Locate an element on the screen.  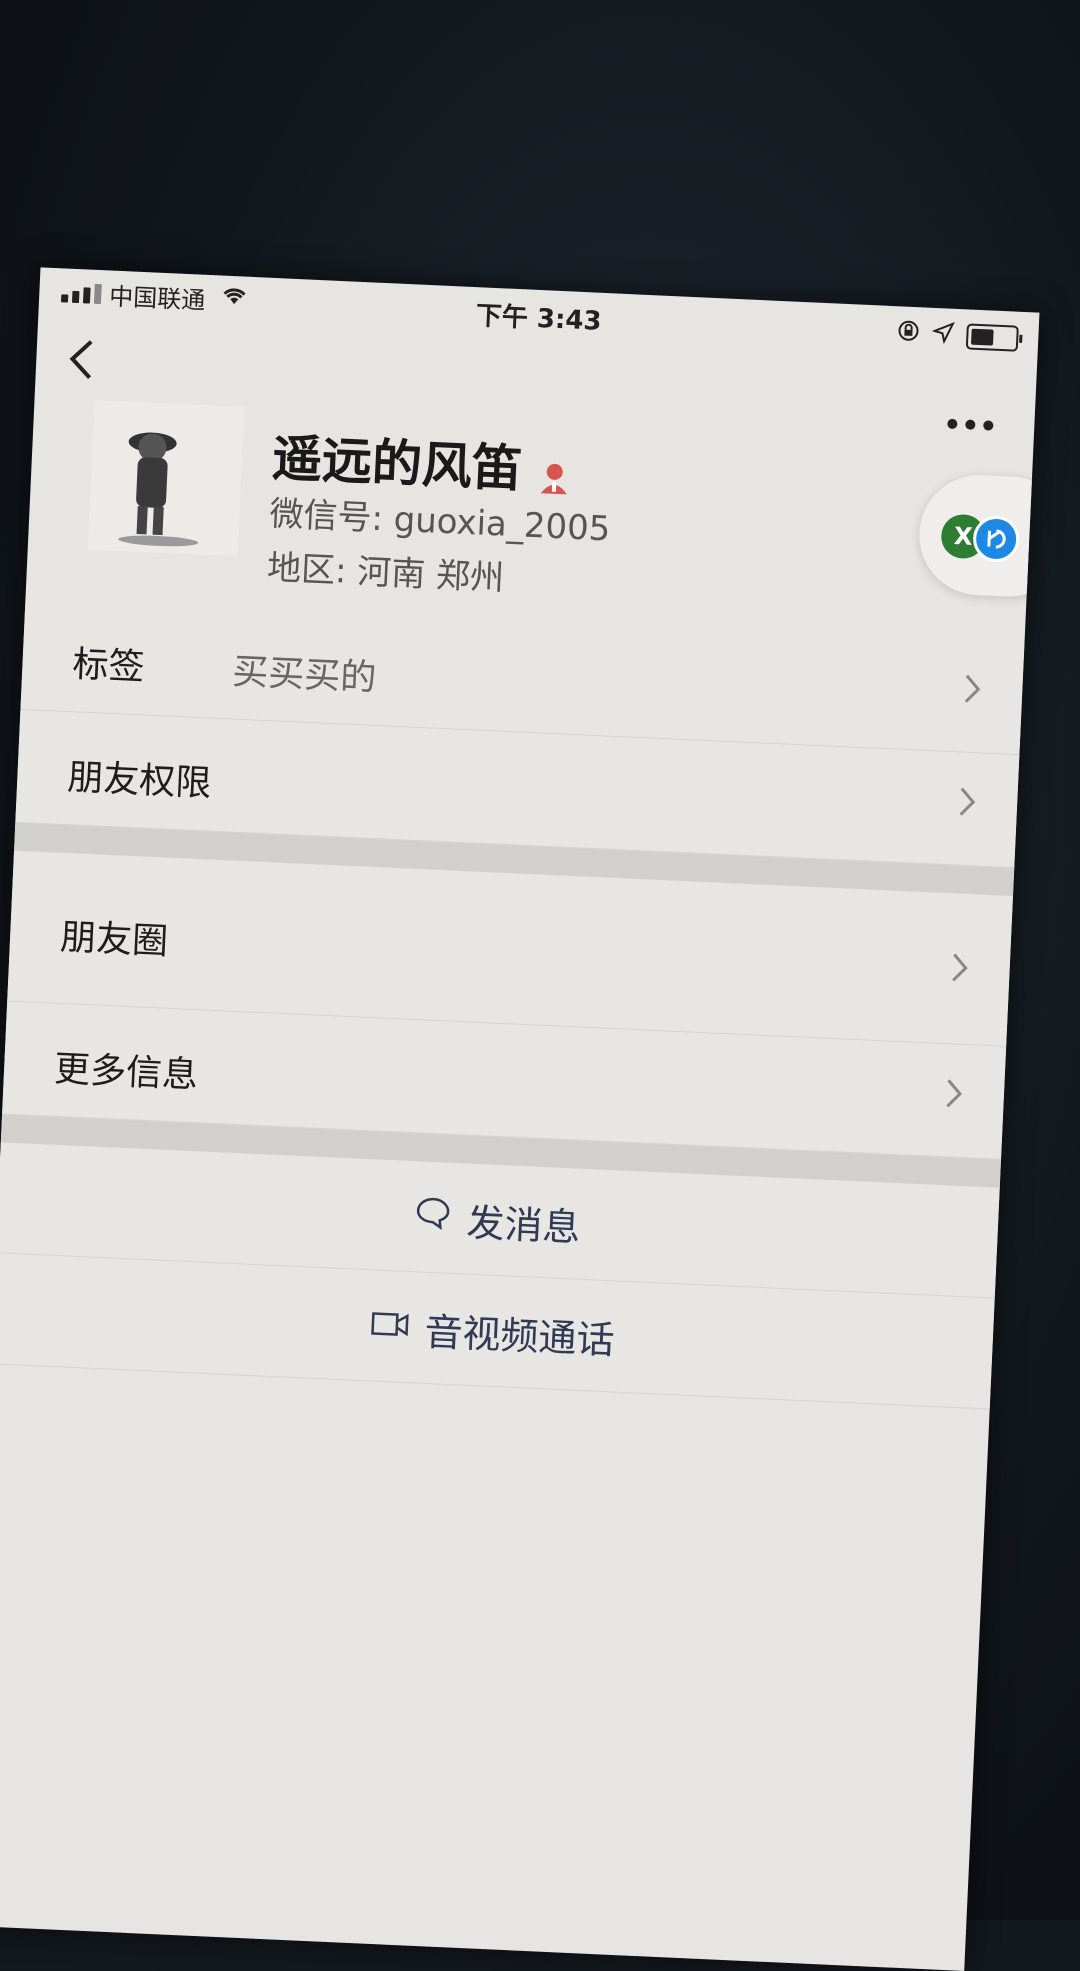
floating-widget: X is located at coordinates (978, 536).